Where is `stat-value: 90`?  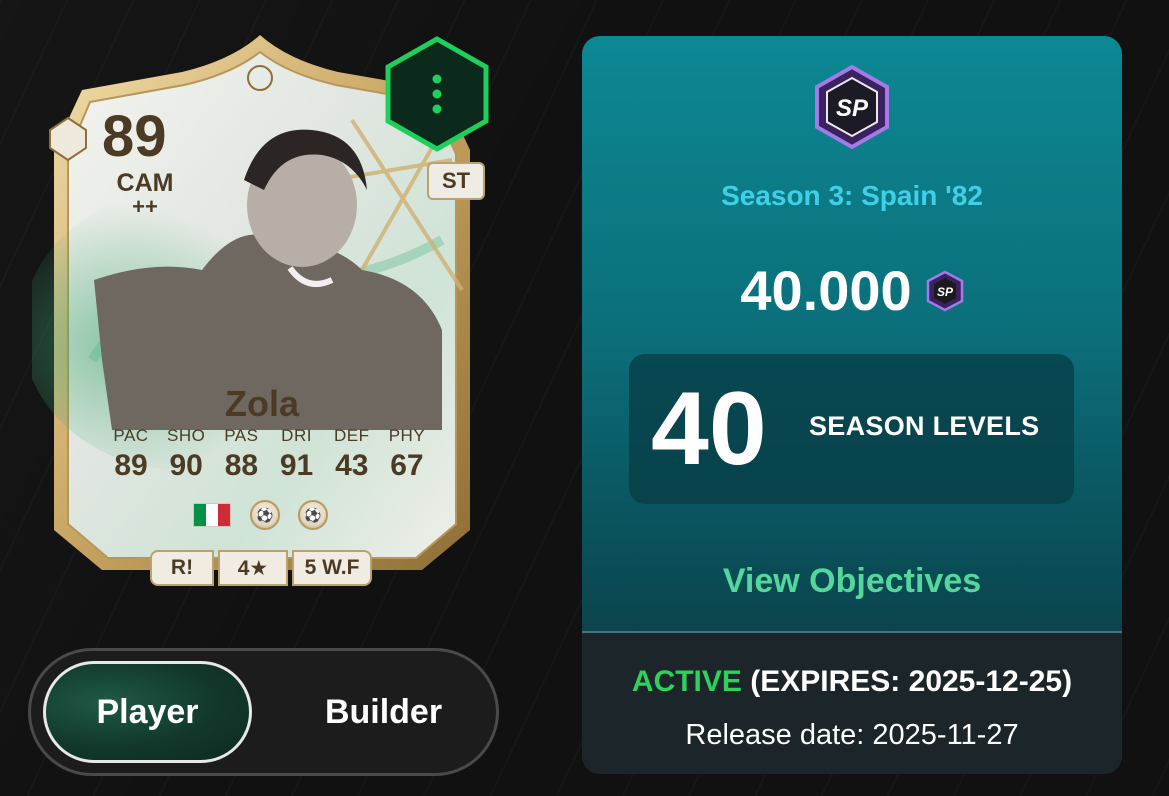 stat-value: 90 is located at coordinates (186, 465).